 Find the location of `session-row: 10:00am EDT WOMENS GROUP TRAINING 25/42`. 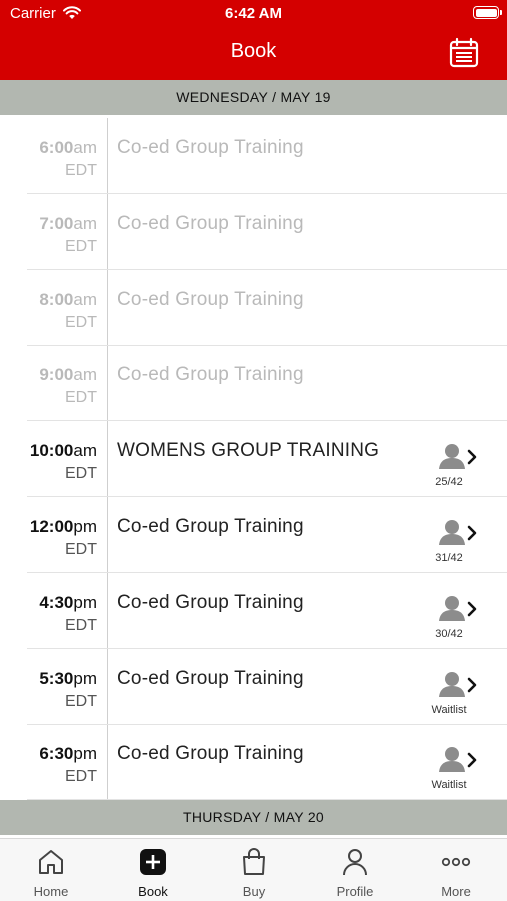

session-row: 10:00am EDT WOMENS GROUP TRAINING 25/42 is located at coordinates (253, 459).